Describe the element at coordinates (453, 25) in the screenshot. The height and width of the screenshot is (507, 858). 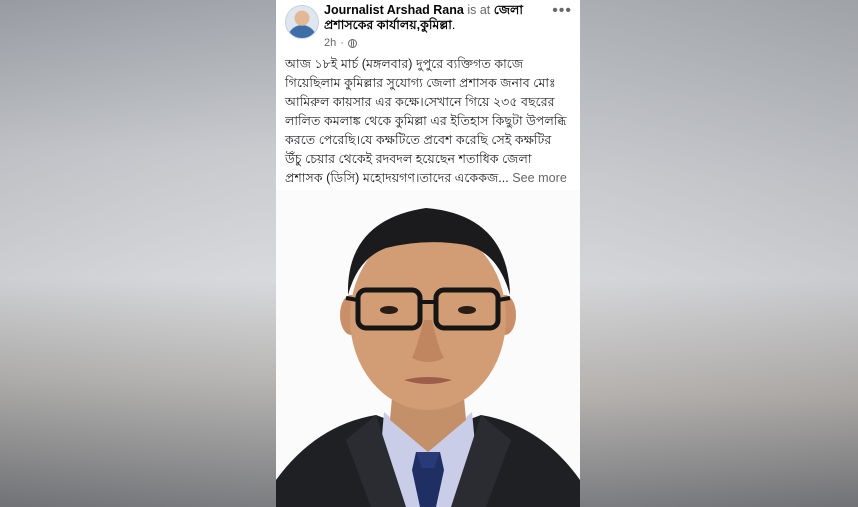
I see `location-suffix: .` at that location.